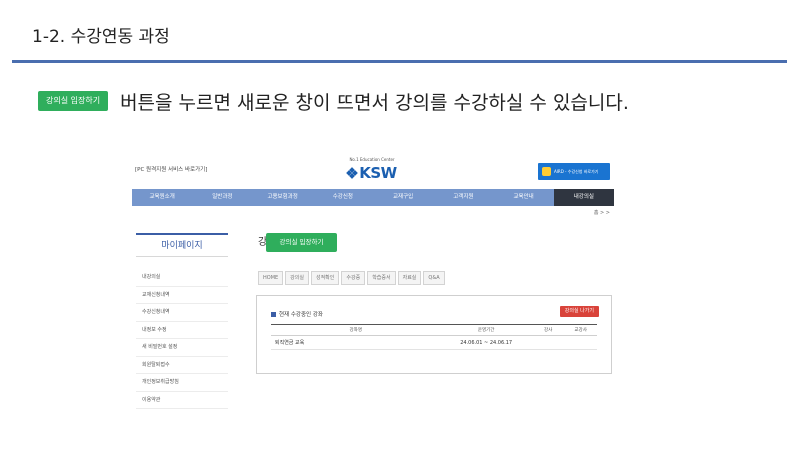 This screenshot has height=450, width=800. What do you see at coordinates (182, 383) in the screenshot?
I see `sidebar-item-privacy: 개인정보취급방침` at bounding box center [182, 383].